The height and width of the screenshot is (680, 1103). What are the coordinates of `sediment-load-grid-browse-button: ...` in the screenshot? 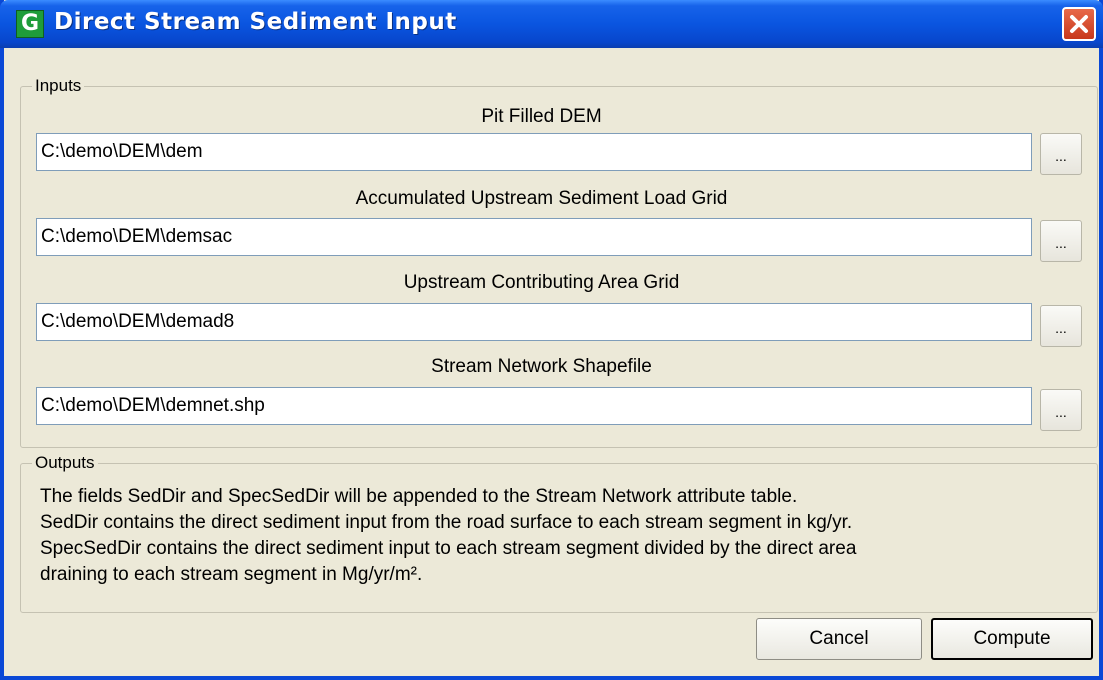 It's located at (1061, 241).